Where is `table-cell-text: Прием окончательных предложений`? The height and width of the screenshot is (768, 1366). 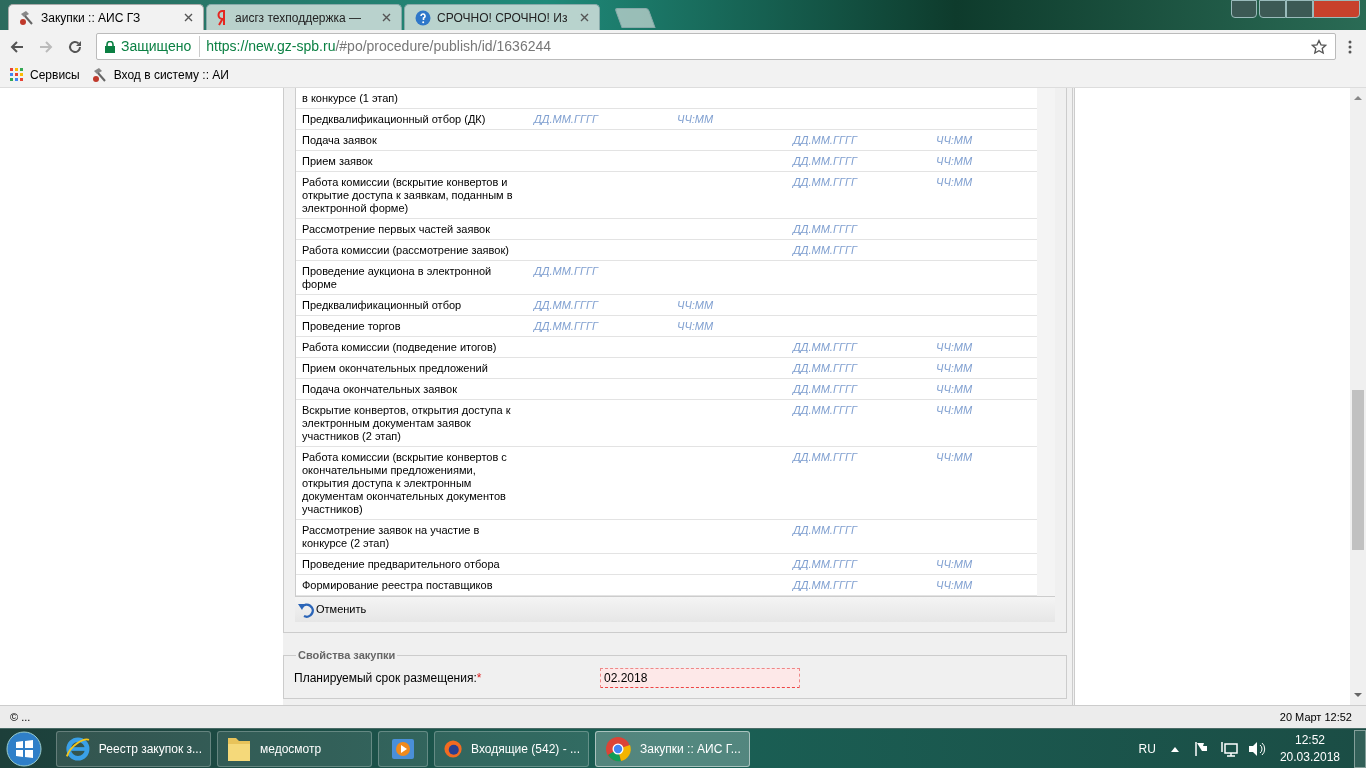
table-cell-text: Прием окончательных предложений is located at coordinates (395, 368).